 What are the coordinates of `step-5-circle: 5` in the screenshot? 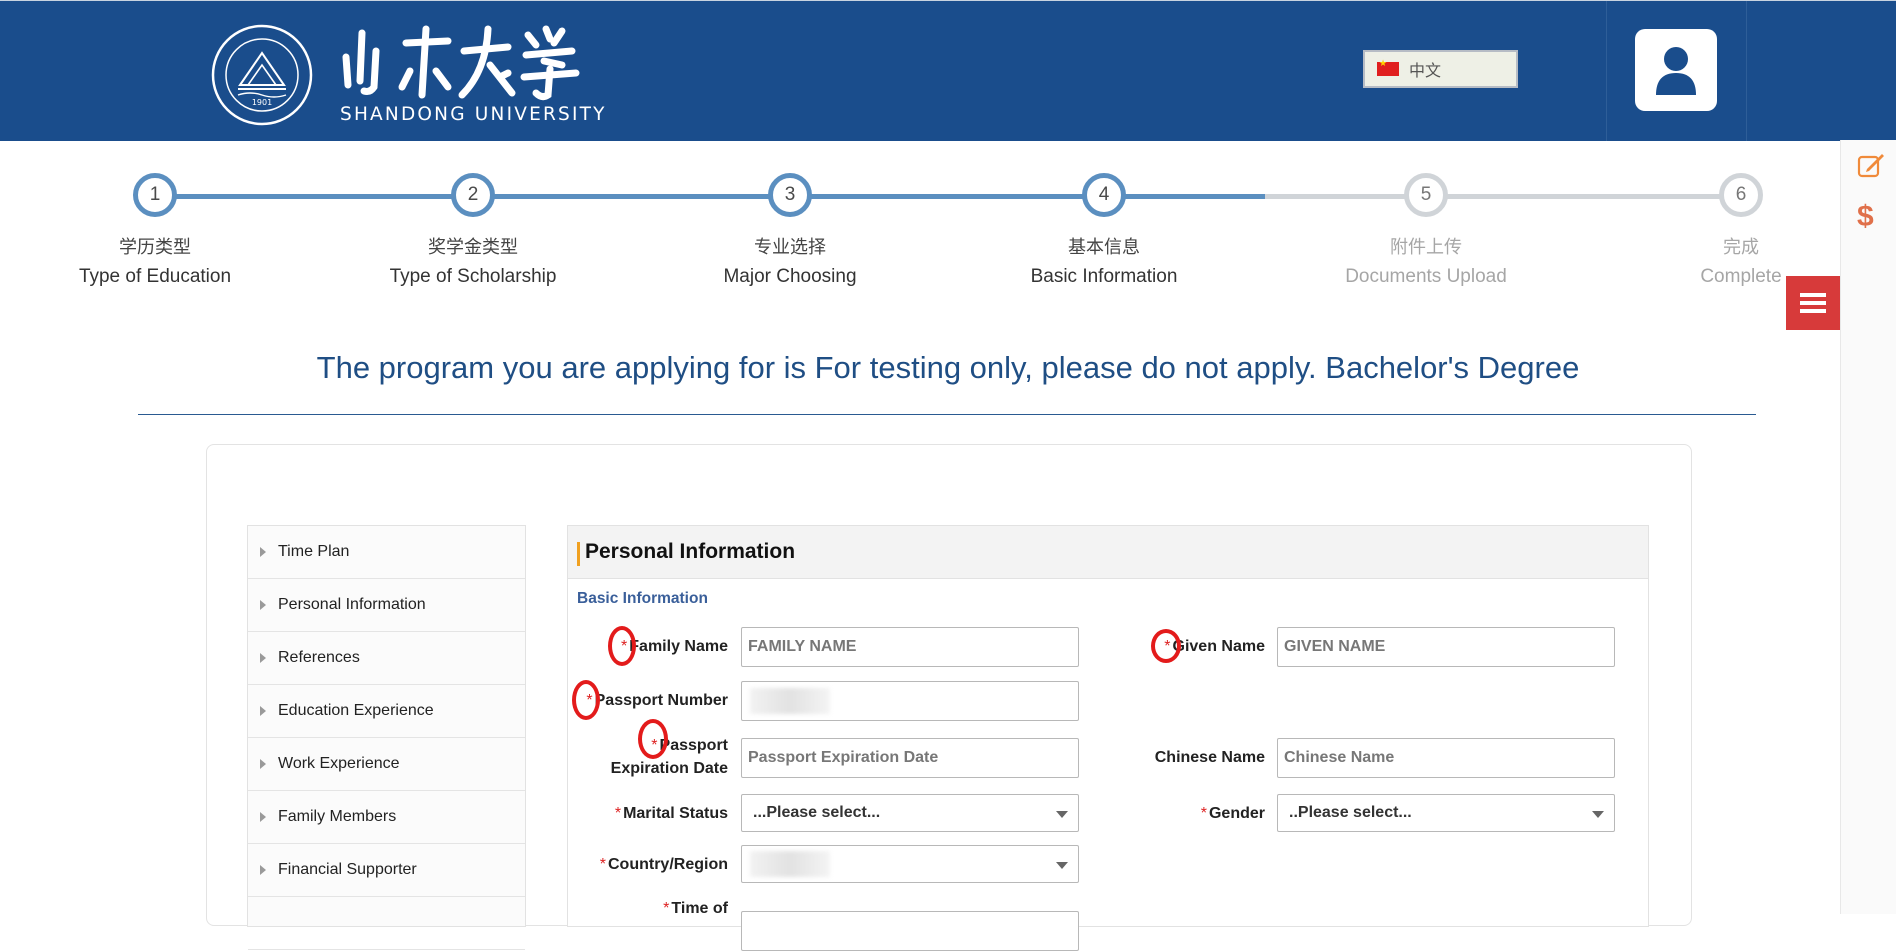 It's located at (1426, 195).